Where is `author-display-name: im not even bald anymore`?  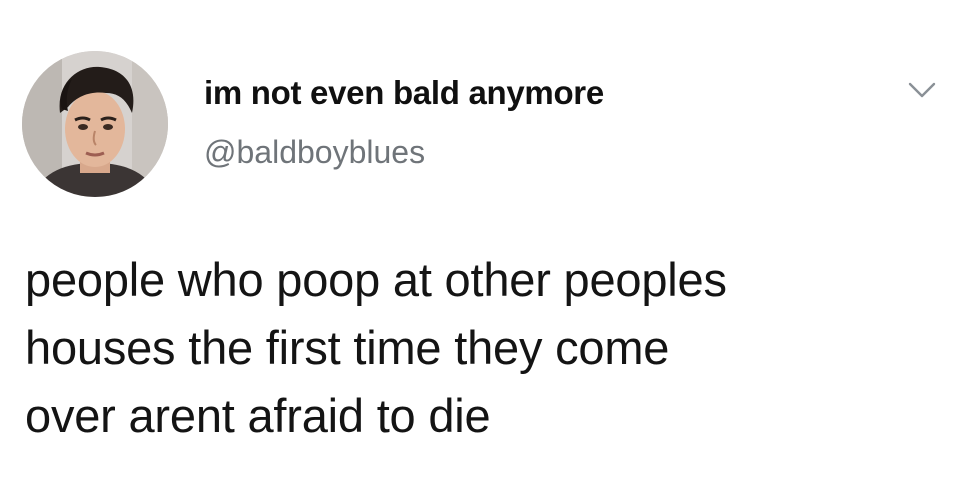
author-display-name: im not even bald anymore is located at coordinates (404, 92).